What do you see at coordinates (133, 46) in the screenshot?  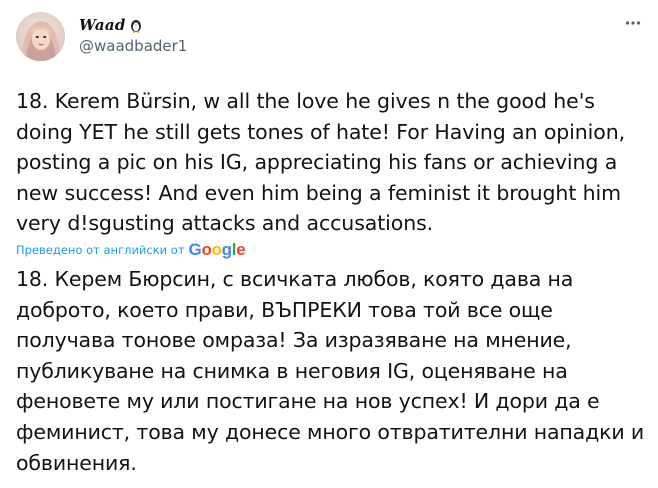 I see `user-handle: @waadbader1` at bounding box center [133, 46].